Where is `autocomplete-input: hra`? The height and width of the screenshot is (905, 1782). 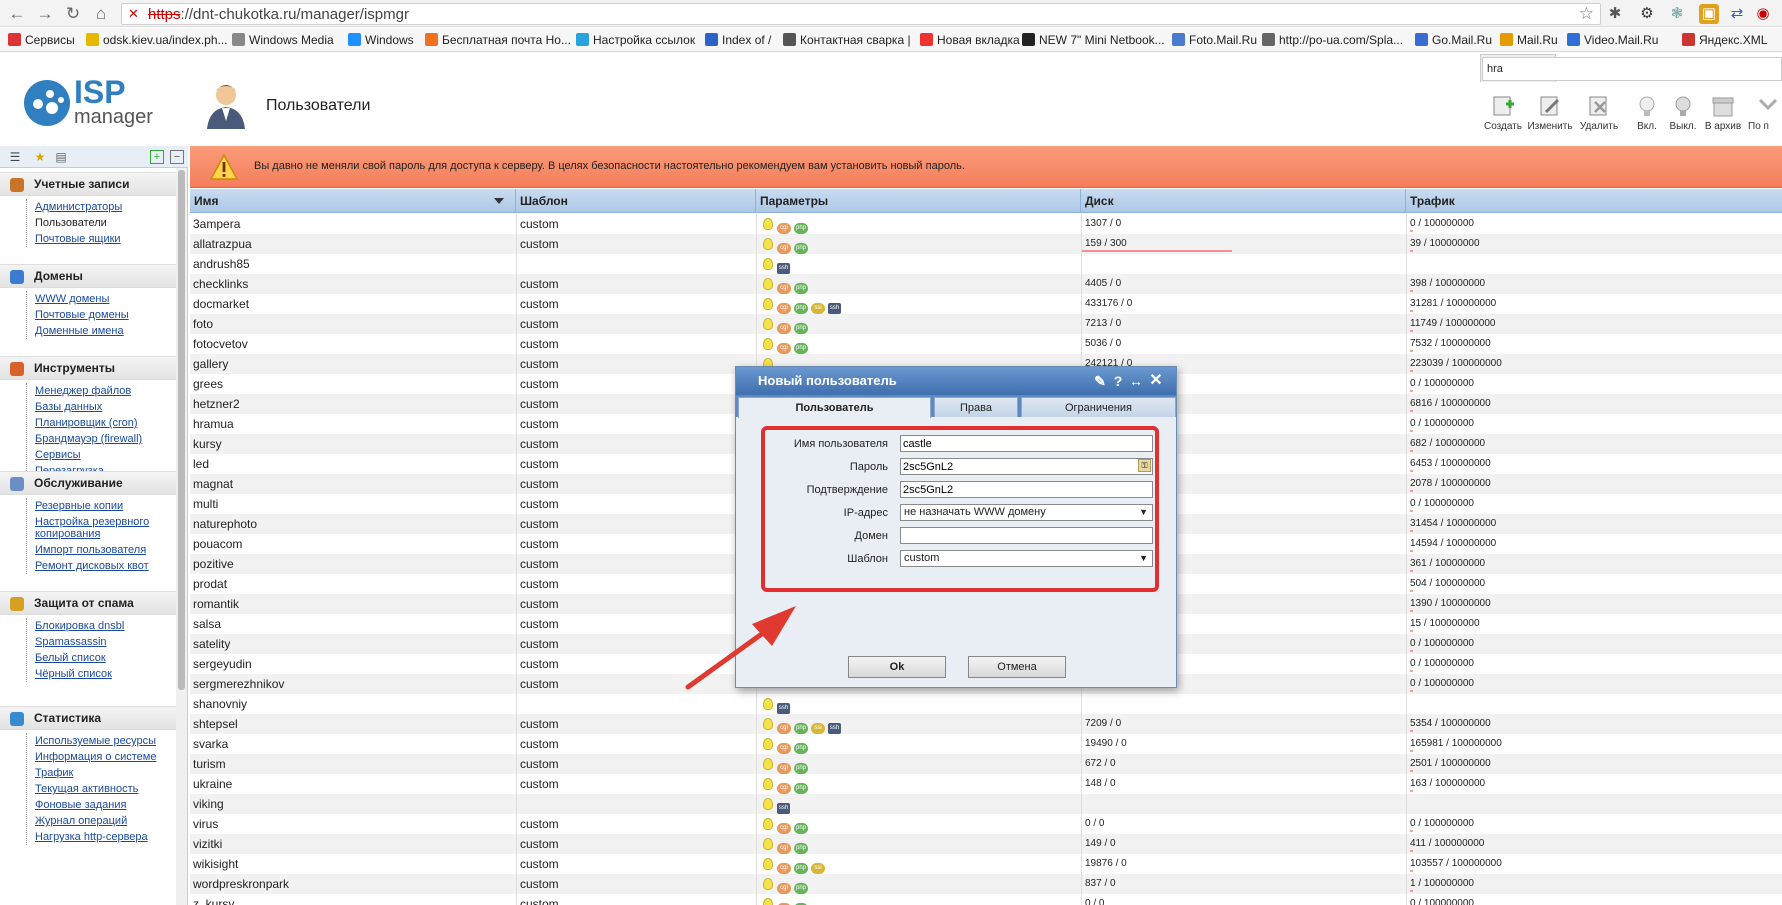 autocomplete-input: hra is located at coordinates (1632, 69).